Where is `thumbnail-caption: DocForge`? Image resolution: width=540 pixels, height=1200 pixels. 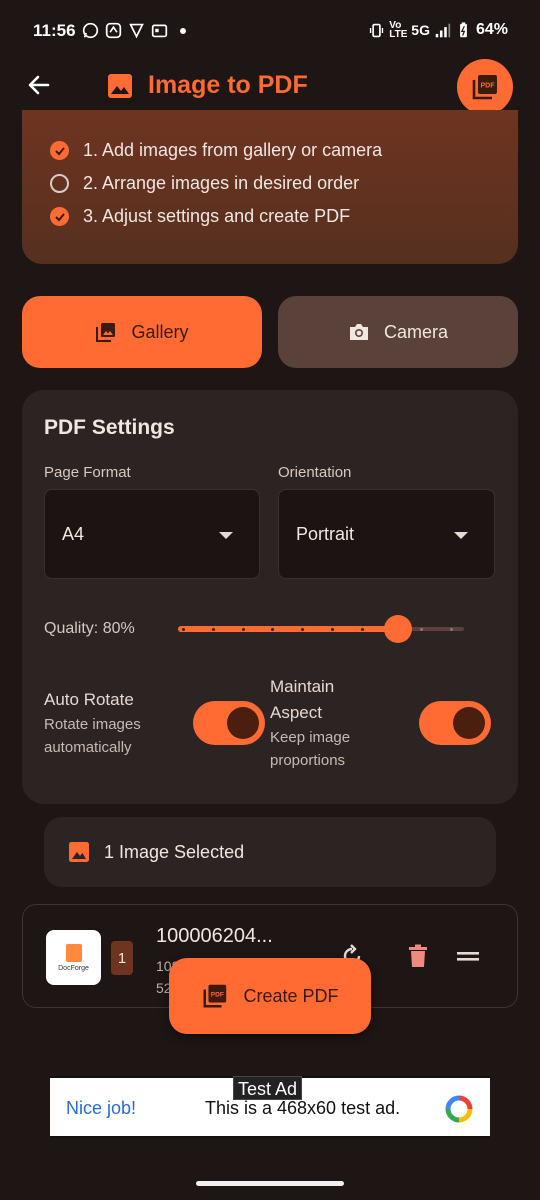
thumbnail-caption: DocForge is located at coordinates (73, 968).